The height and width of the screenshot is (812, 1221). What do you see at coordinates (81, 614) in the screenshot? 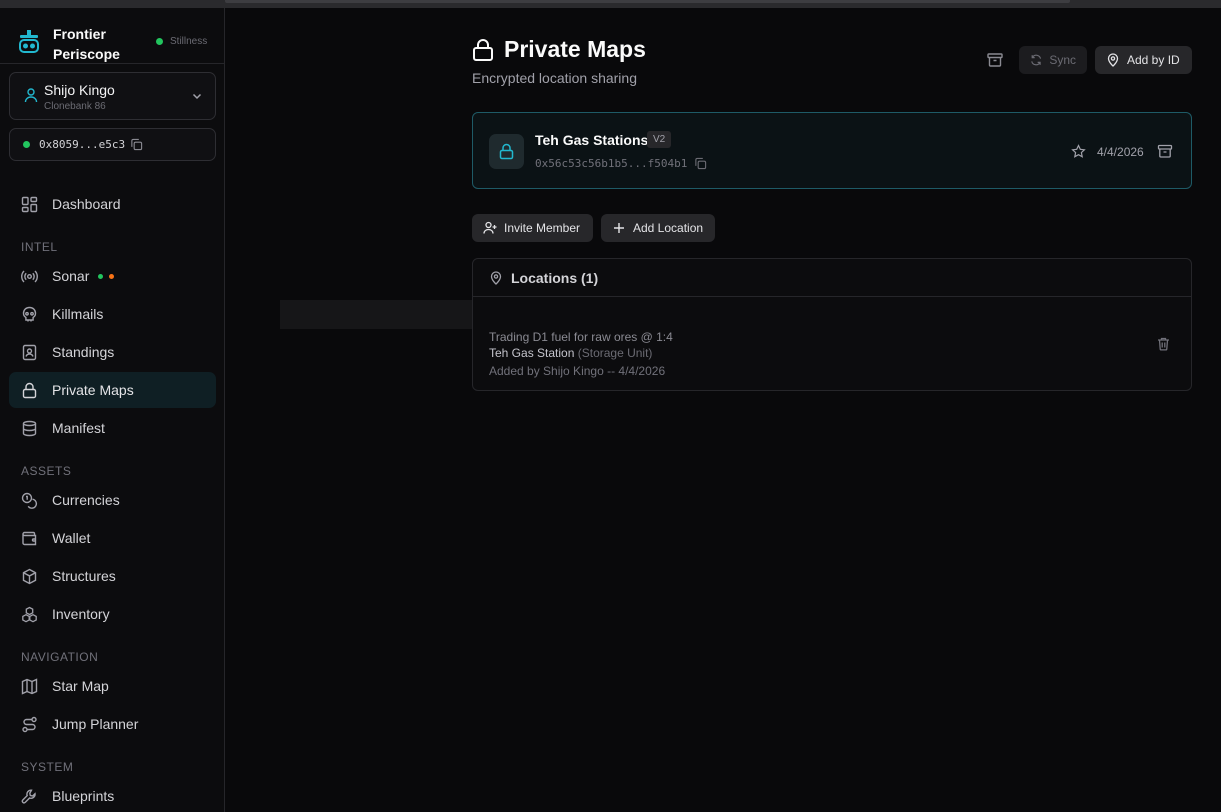
I see `sidebar-item-label: Inventory` at bounding box center [81, 614].